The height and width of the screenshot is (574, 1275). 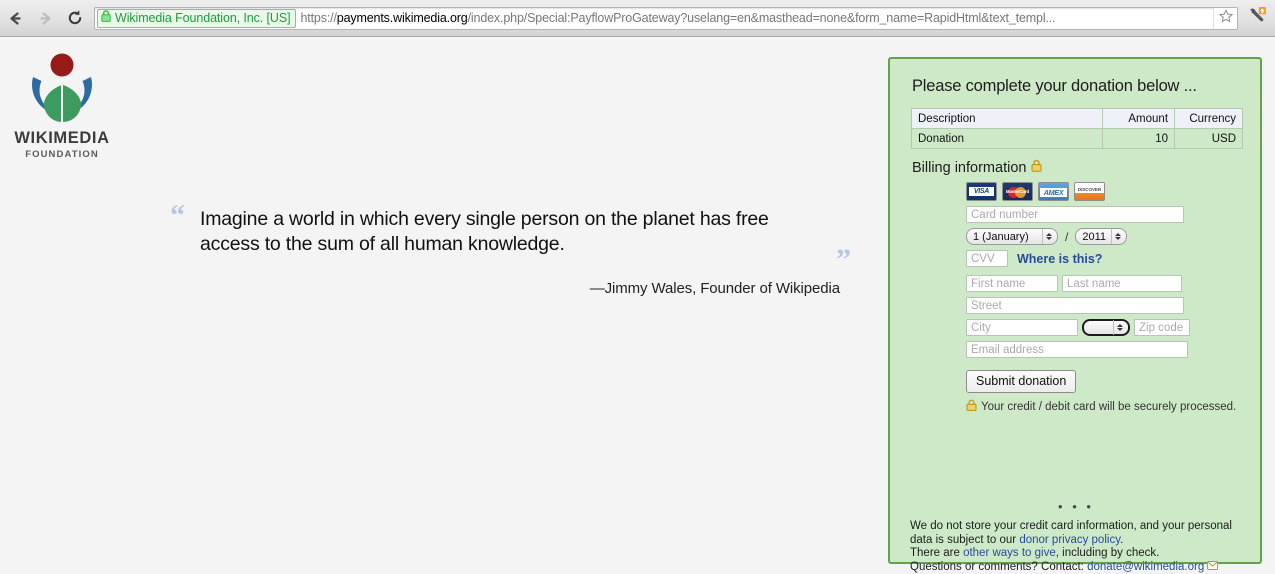 I want to click on name-row, so click(x=1103, y=283).